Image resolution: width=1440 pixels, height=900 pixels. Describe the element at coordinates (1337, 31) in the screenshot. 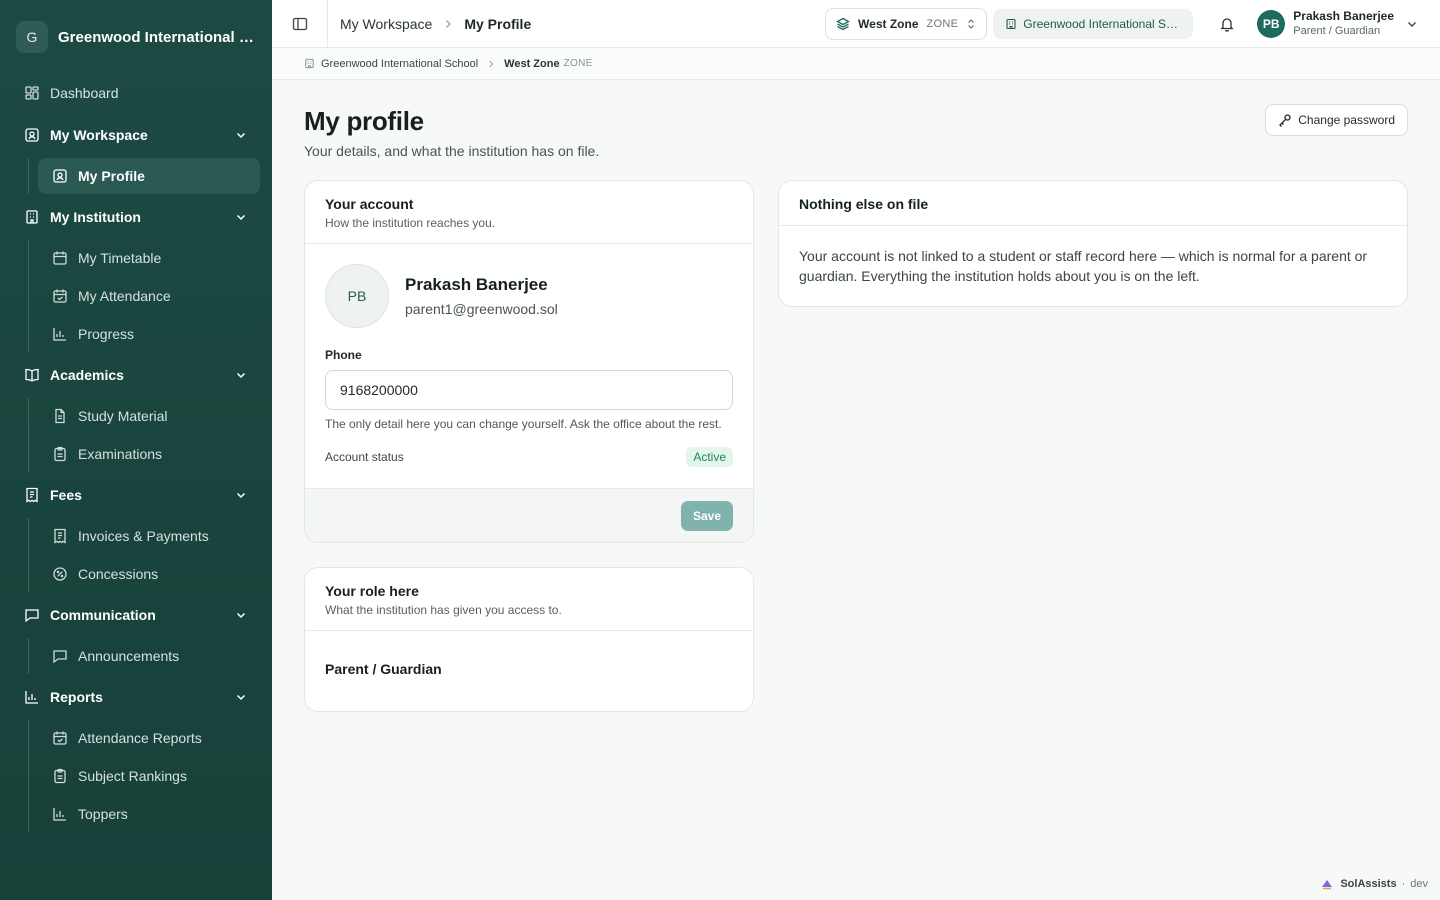

I see `user-role: Parent / Guardian` at that location.